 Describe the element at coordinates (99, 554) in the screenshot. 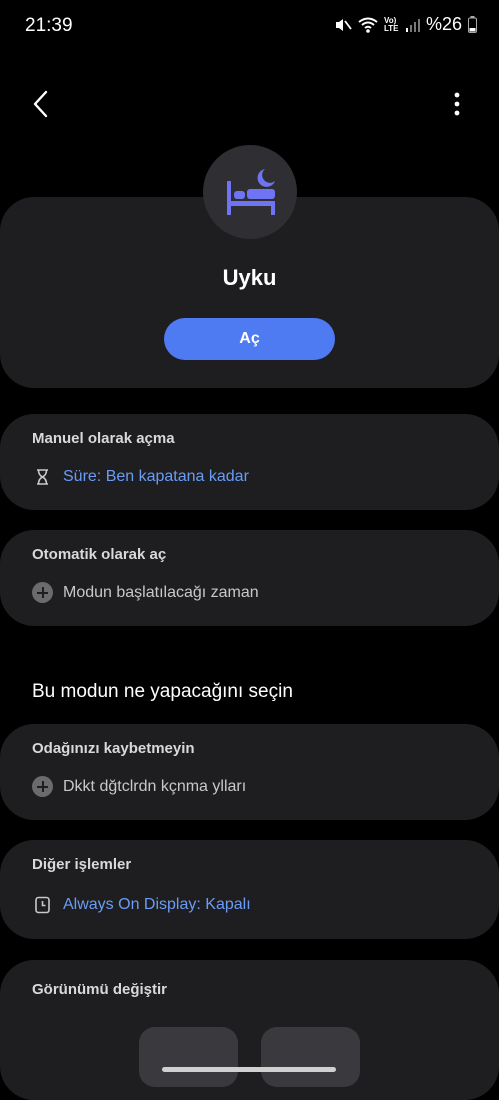

I see `automatic-card-title: Otomatik olarak aç` at that location.